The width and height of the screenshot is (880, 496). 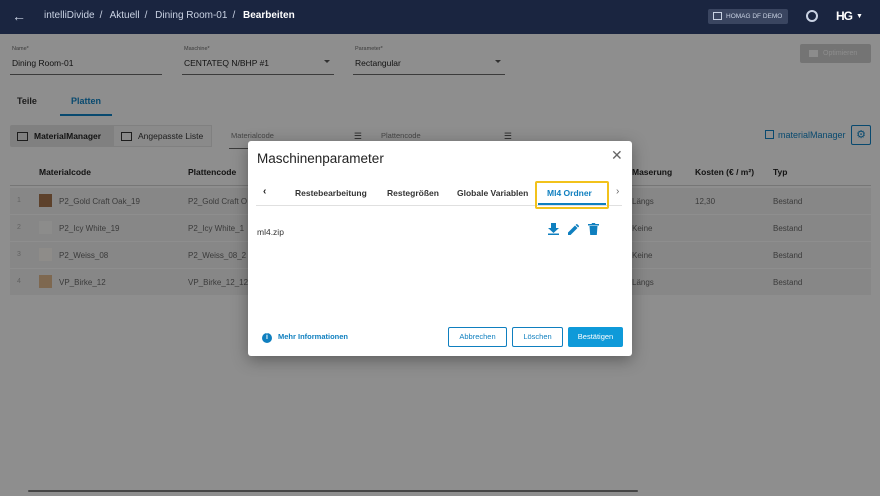 What do you see at coordinates (125, 15) in the screenshot?
I see `breadcrumb-aktuell: Aktuell` at bounding box center [125, 15].